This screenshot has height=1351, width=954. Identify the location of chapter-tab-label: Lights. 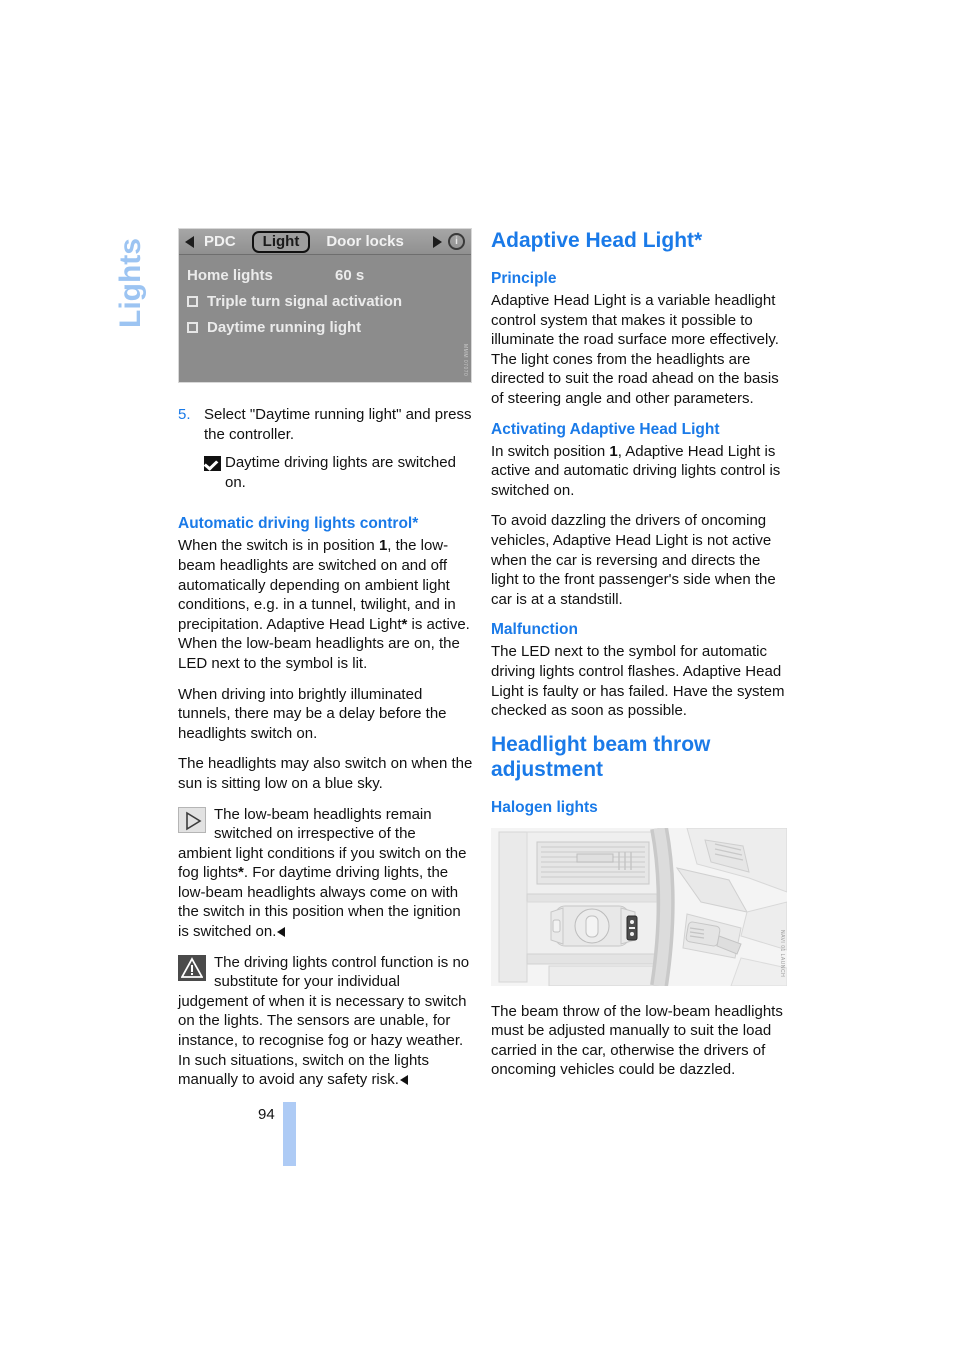
(130, 283).